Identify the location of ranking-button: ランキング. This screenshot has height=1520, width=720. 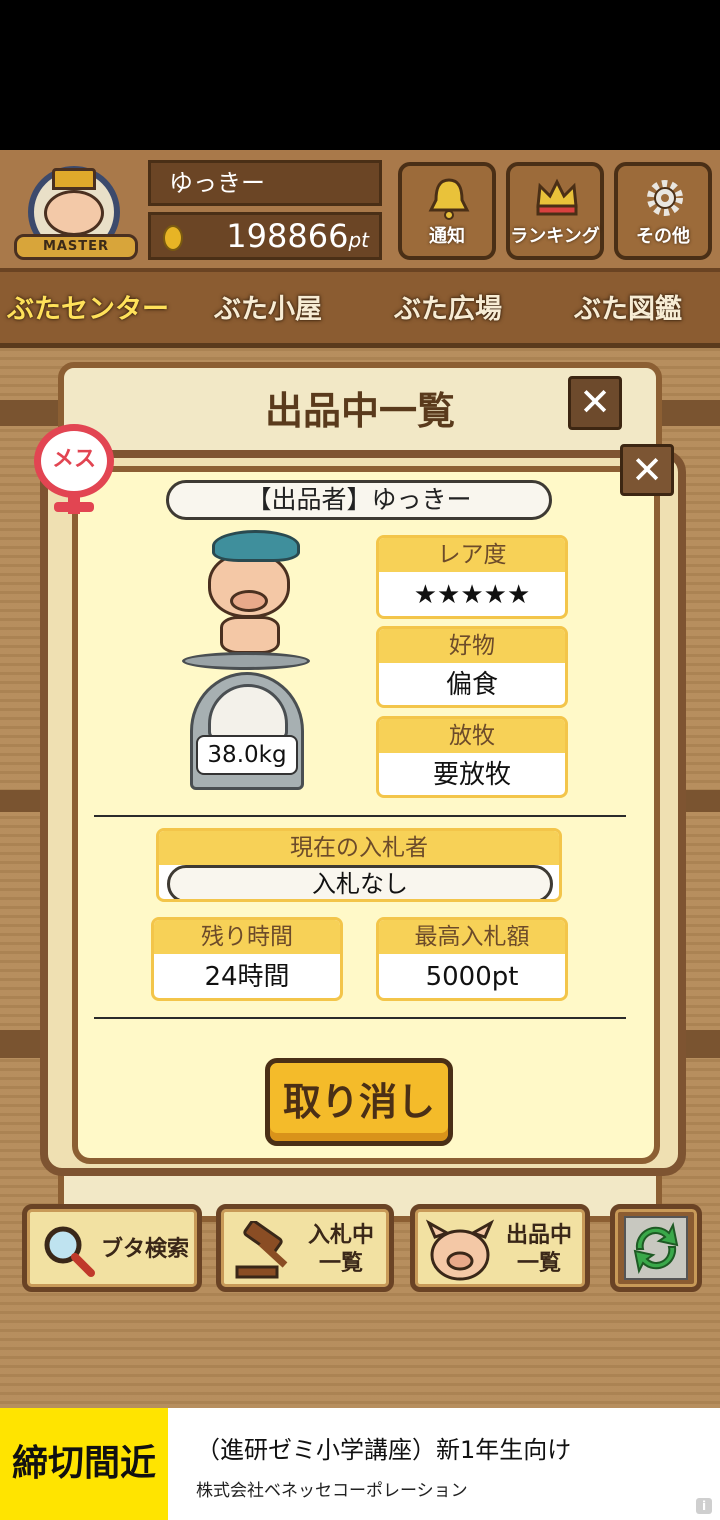
(555, 211).